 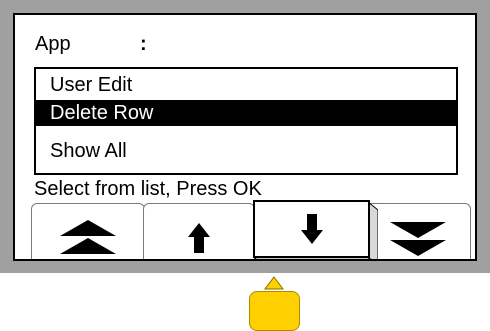 I want to click on list-item-show-all: Show All, so click(x=246, y=151).